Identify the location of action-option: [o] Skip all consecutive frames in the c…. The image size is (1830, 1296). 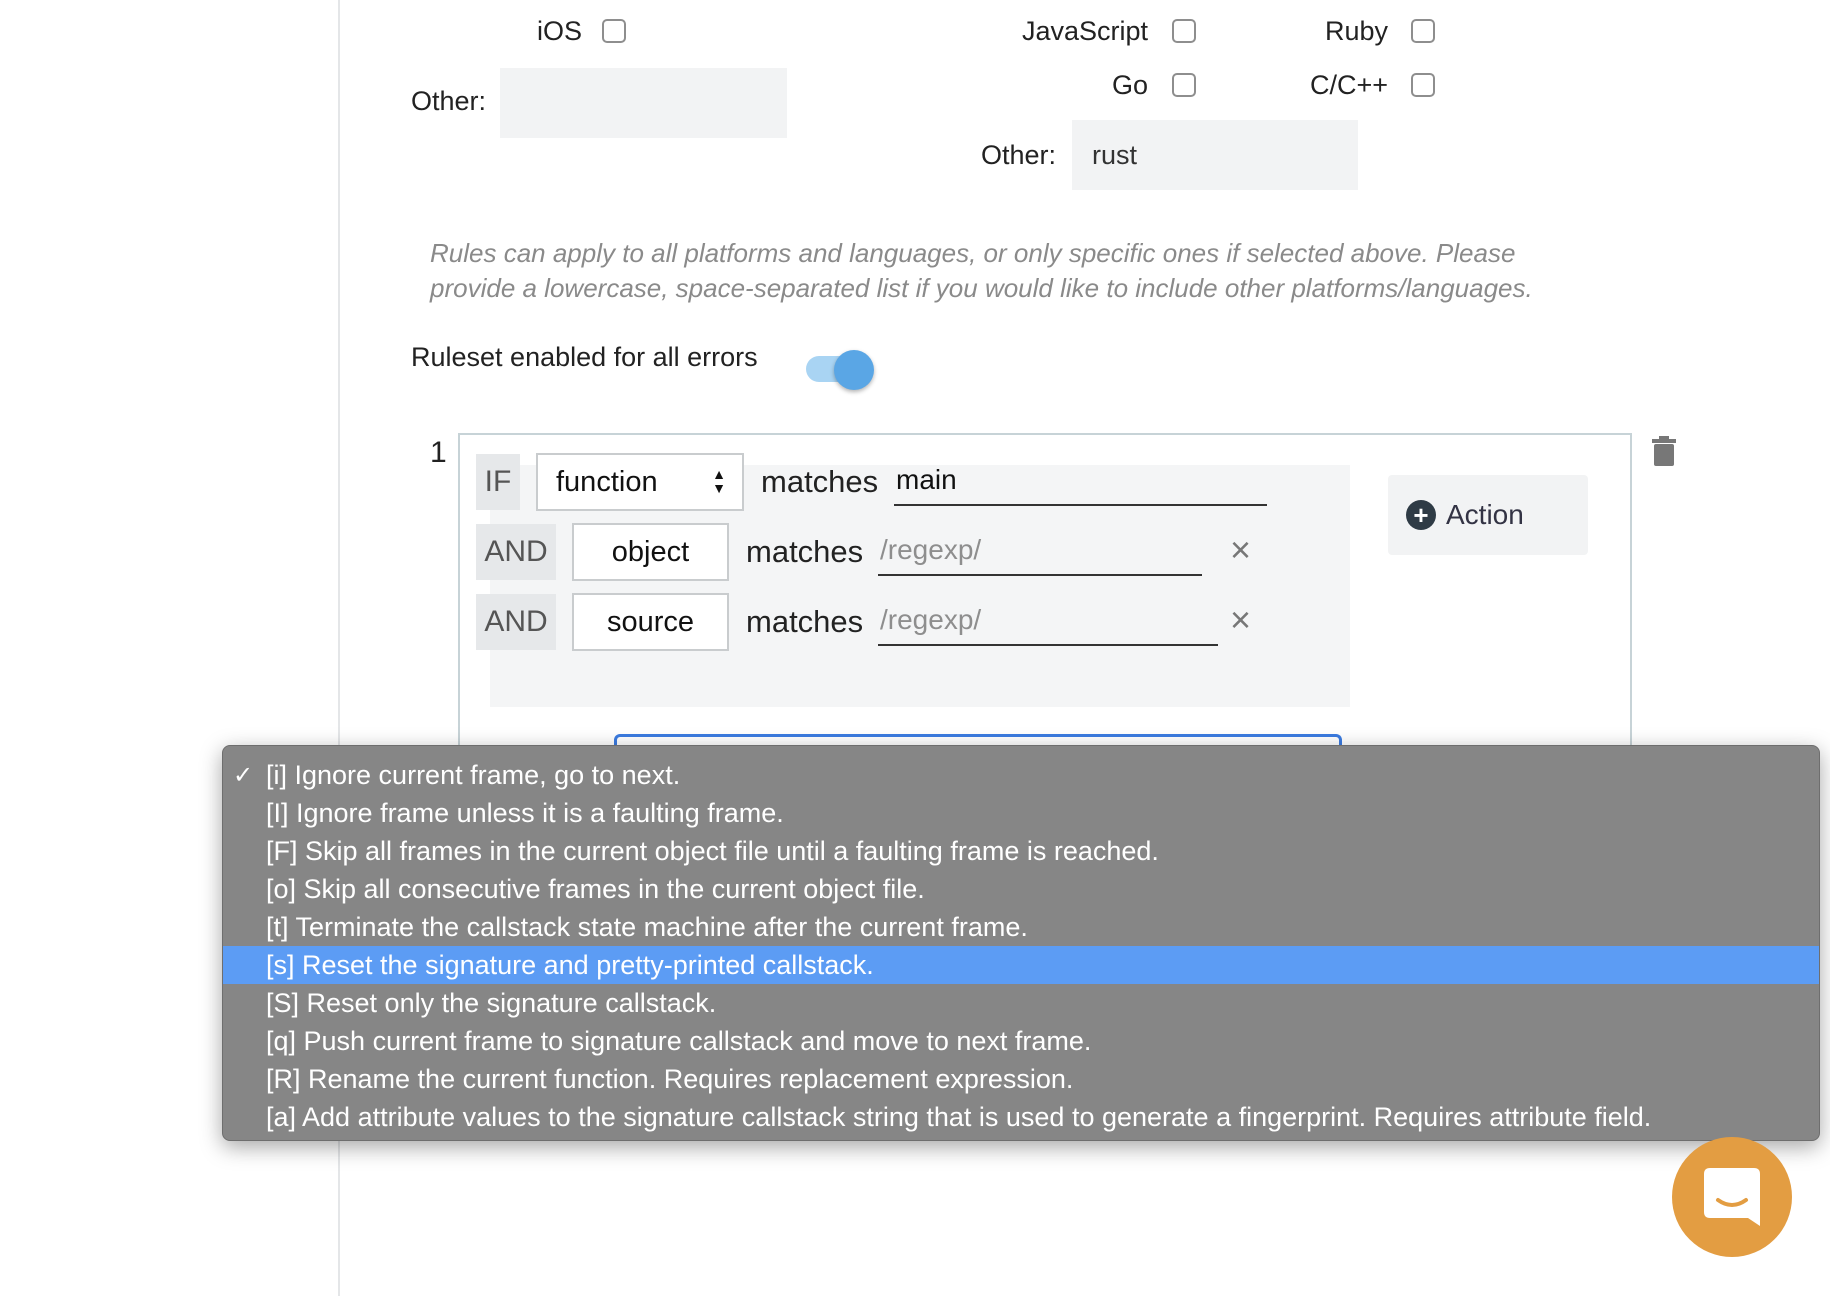
(1021, 889).